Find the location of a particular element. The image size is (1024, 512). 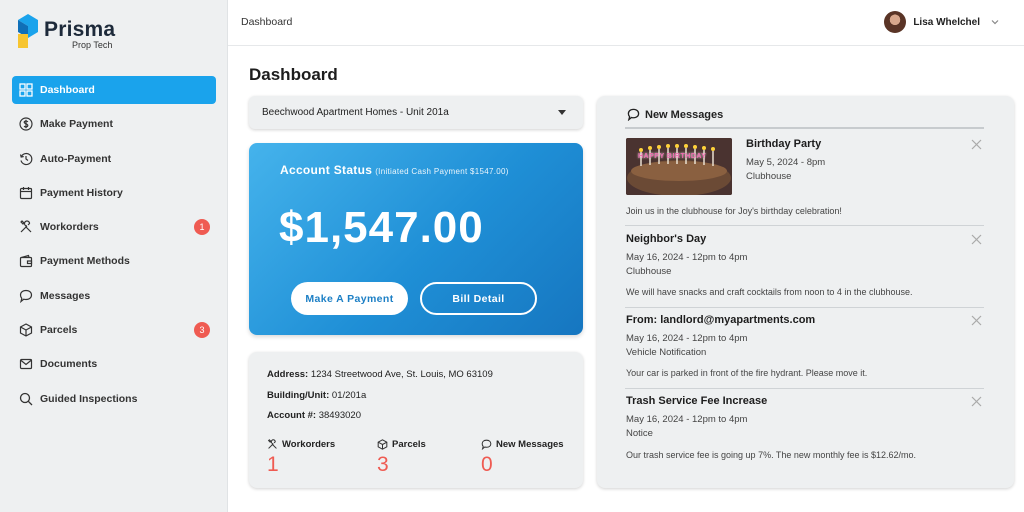

unit-line: Building/Unit: 01/201a is located at coordinates (316, 395).